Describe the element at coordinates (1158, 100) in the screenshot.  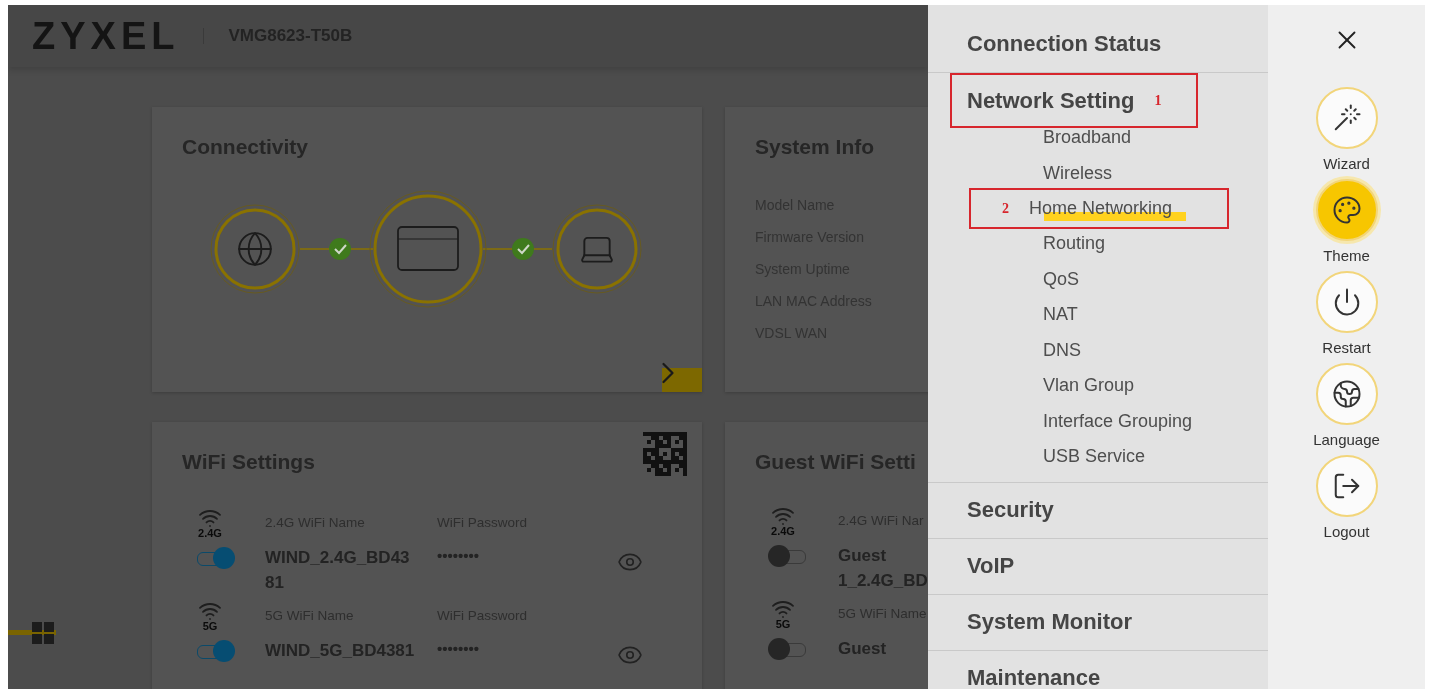
I see `step-number: 1` at that location.